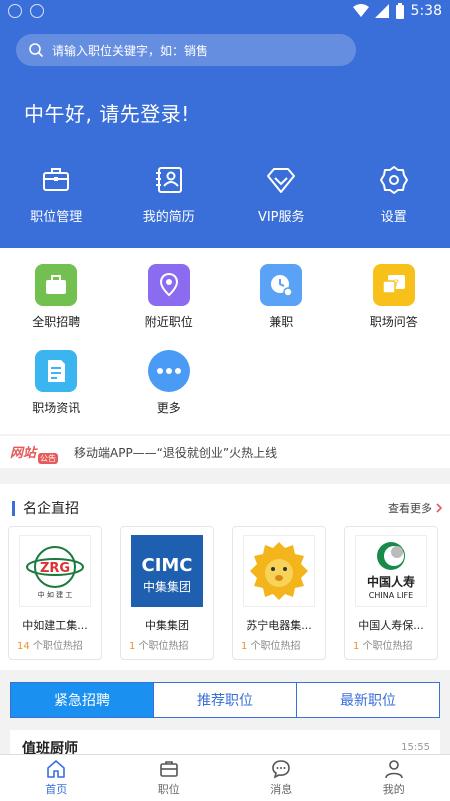 This screenshot has height=801, width=450. I want to click on nav-home: 首页, so click(56, 778).